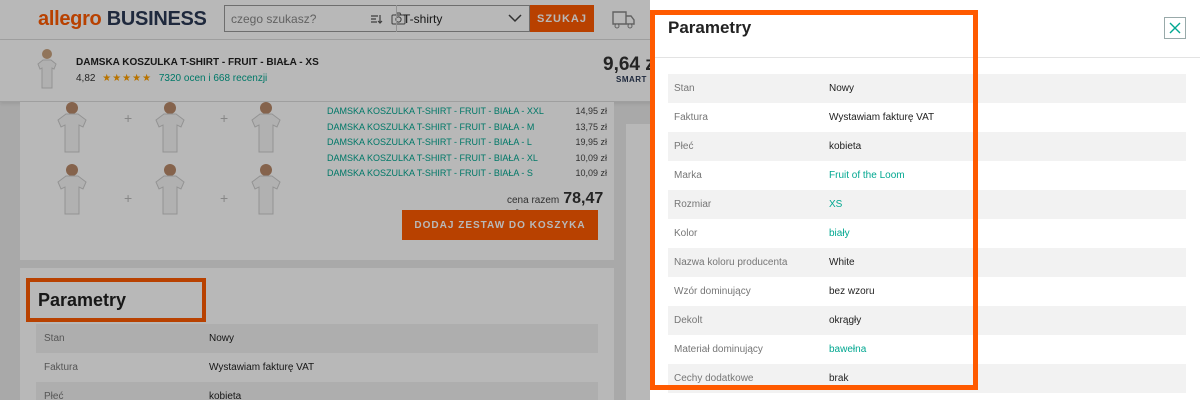 The width and height of the screenshot is (1200, 400). Describe the element at coordinates (712, 291) in the screenshot. I see `parameter-key: Wzór dominujący` at that location.